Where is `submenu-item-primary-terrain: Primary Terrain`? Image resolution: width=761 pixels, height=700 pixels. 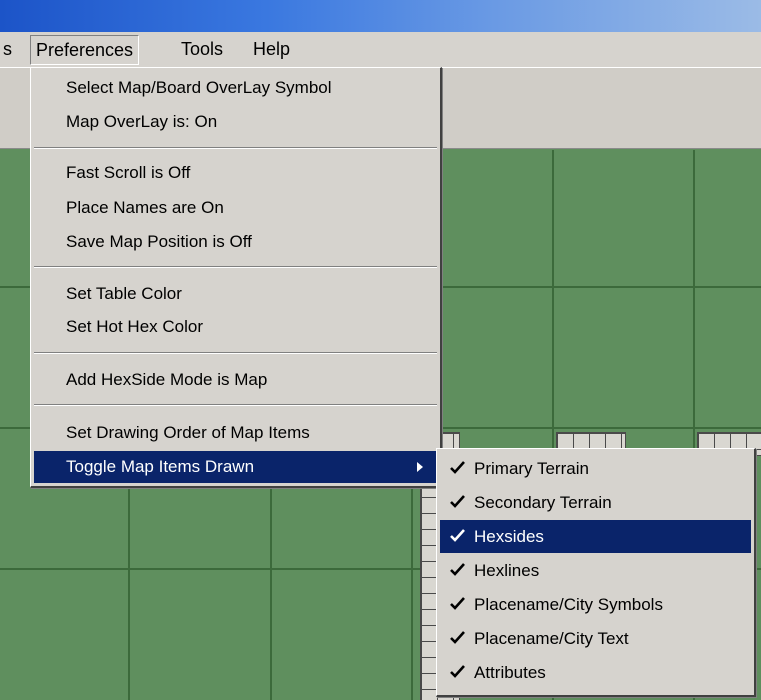 submenu-item-primary-terrain: Primary Terrain is located at coordinates (595, 468).